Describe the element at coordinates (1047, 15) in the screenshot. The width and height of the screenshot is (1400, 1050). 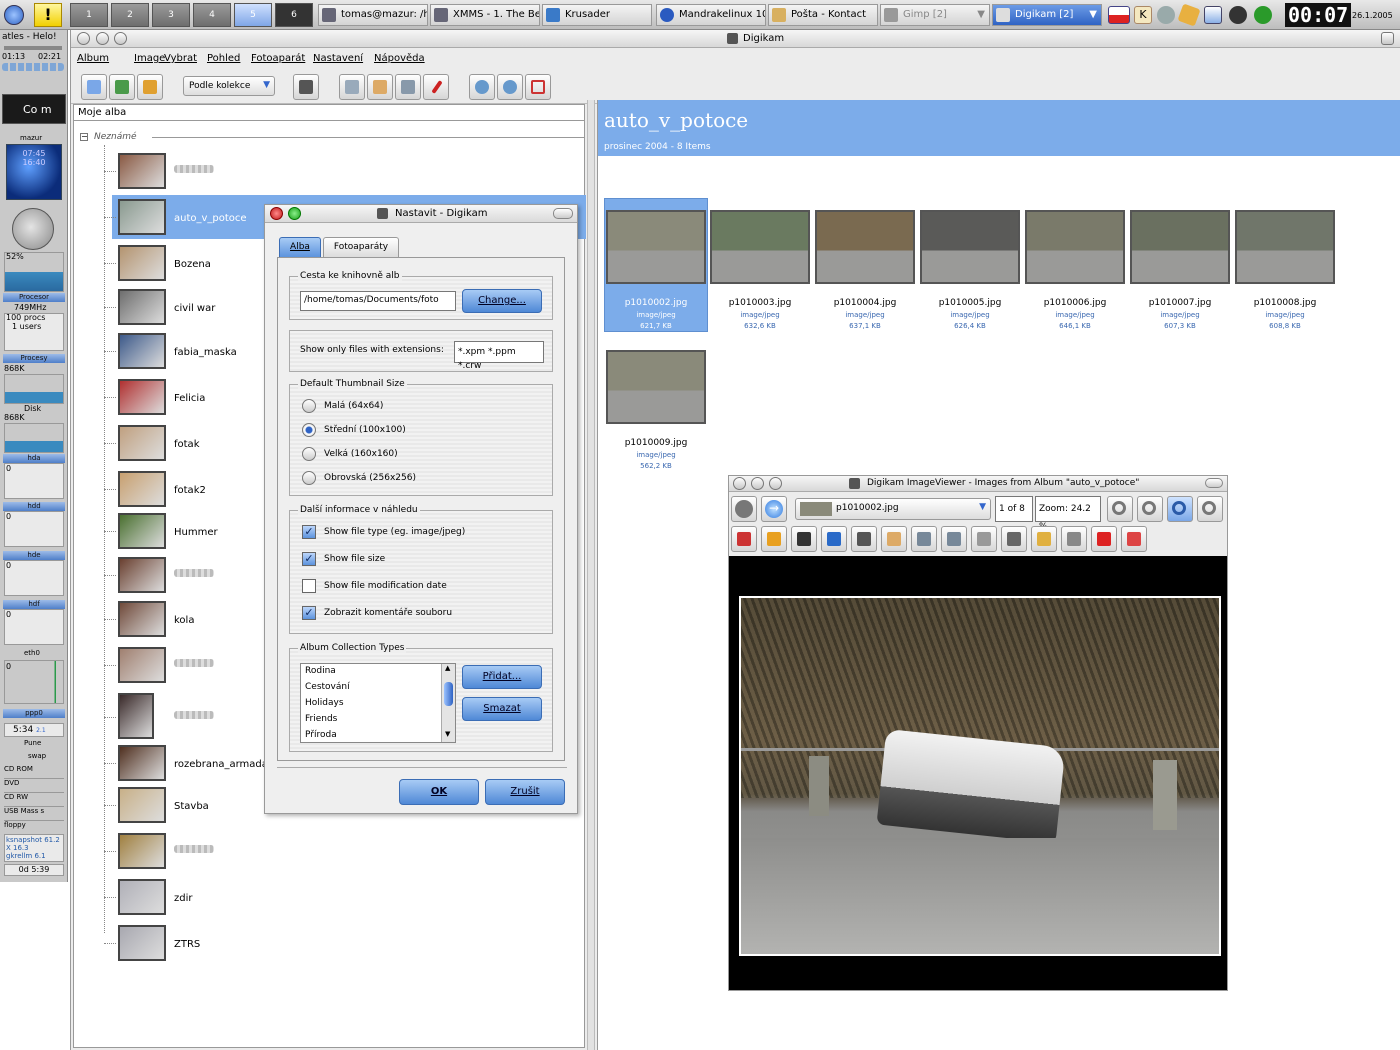
I see `task-digikam: Digikam [2] ▼` at that location.